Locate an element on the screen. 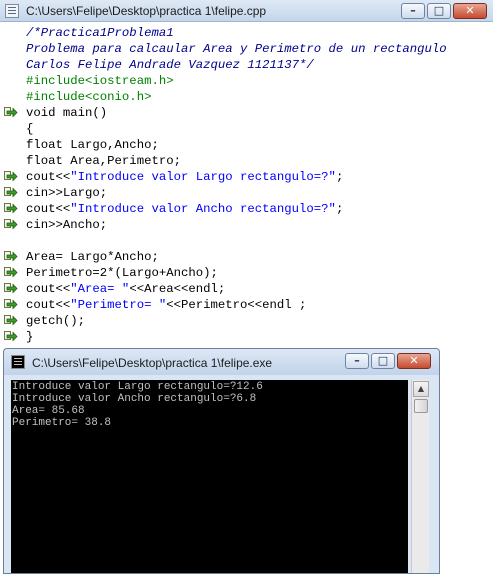 Image resolution: width=493 pixels, height=574 pixels. code-token: Area= Largo*Ancho; is located at coordinates (92, 257).